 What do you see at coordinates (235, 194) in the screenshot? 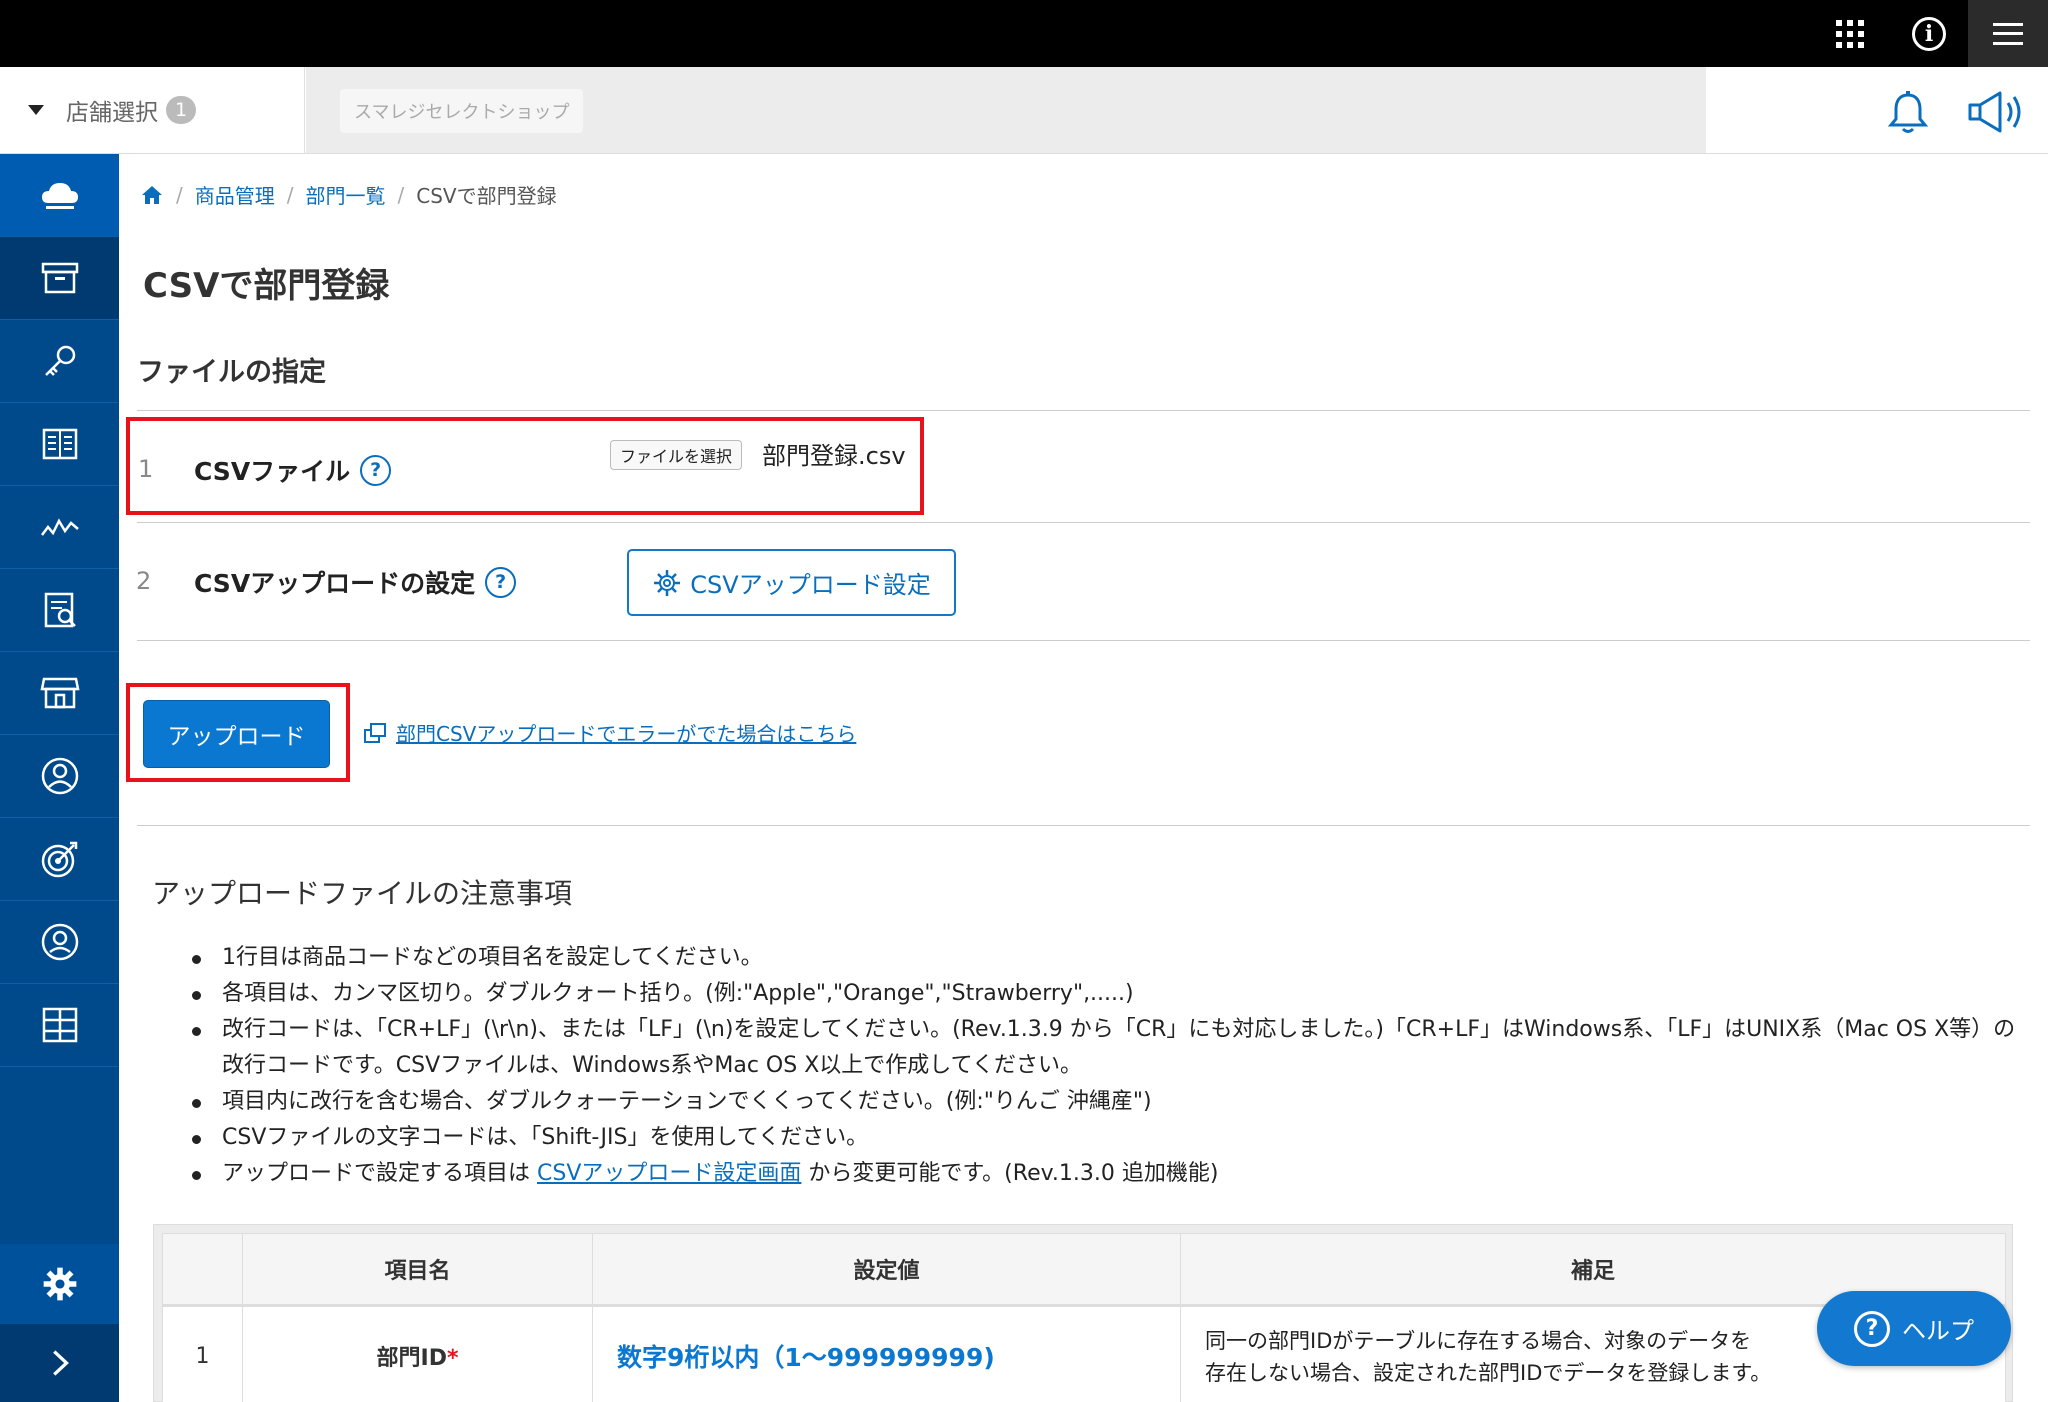
I see `breadcrumb-item-products: 商品管理` at bounding box center [235, 194].